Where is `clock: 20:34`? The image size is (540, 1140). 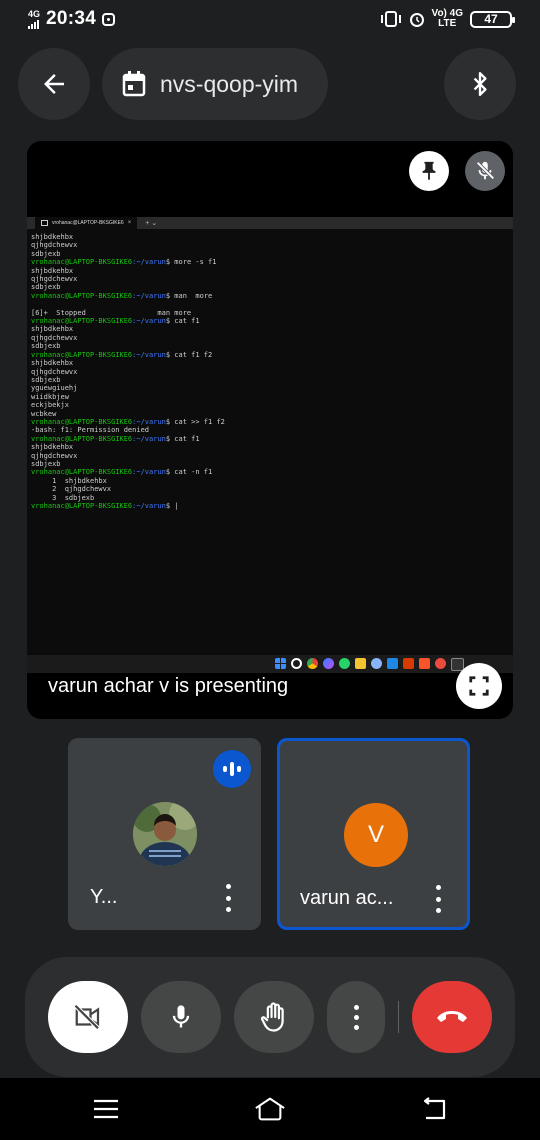
clock: 20:34 is located at coordinates (71, 18).